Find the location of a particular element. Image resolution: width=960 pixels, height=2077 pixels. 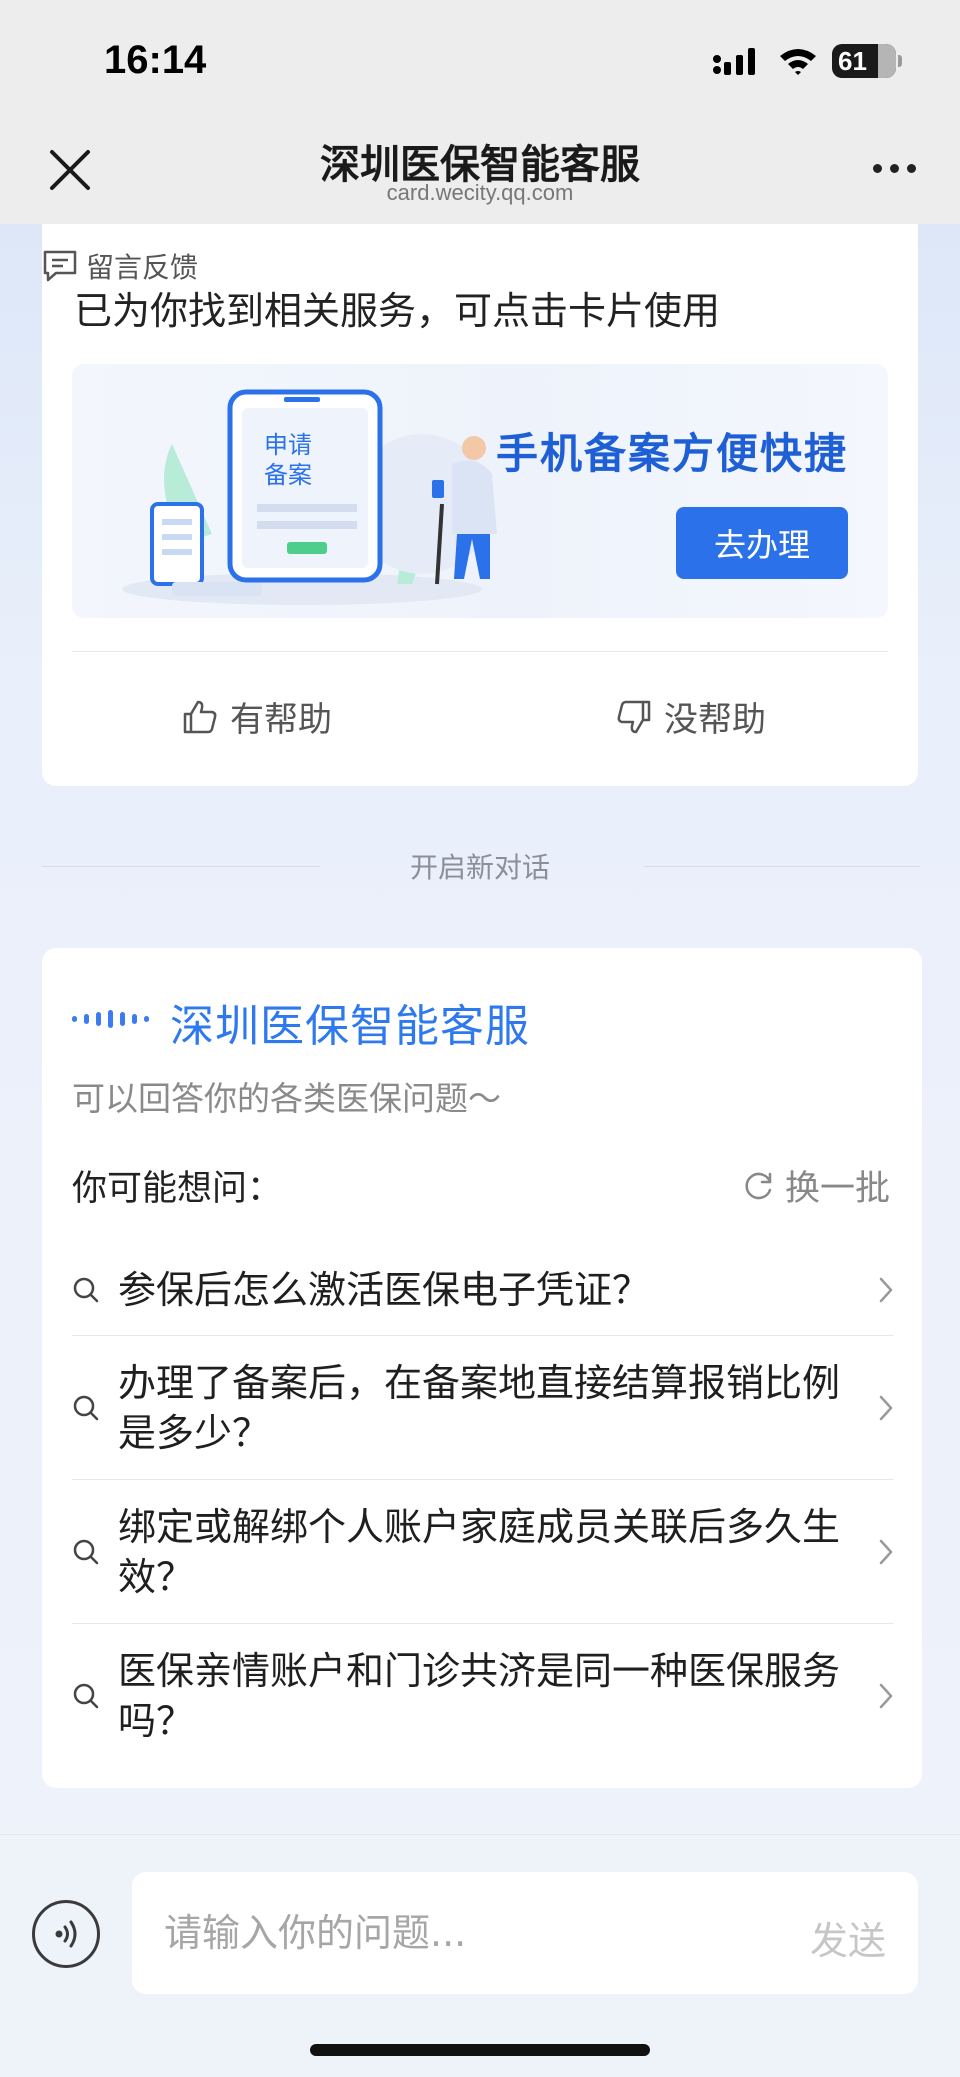

battery-icon: 61 is located at coordinates (867, 61).